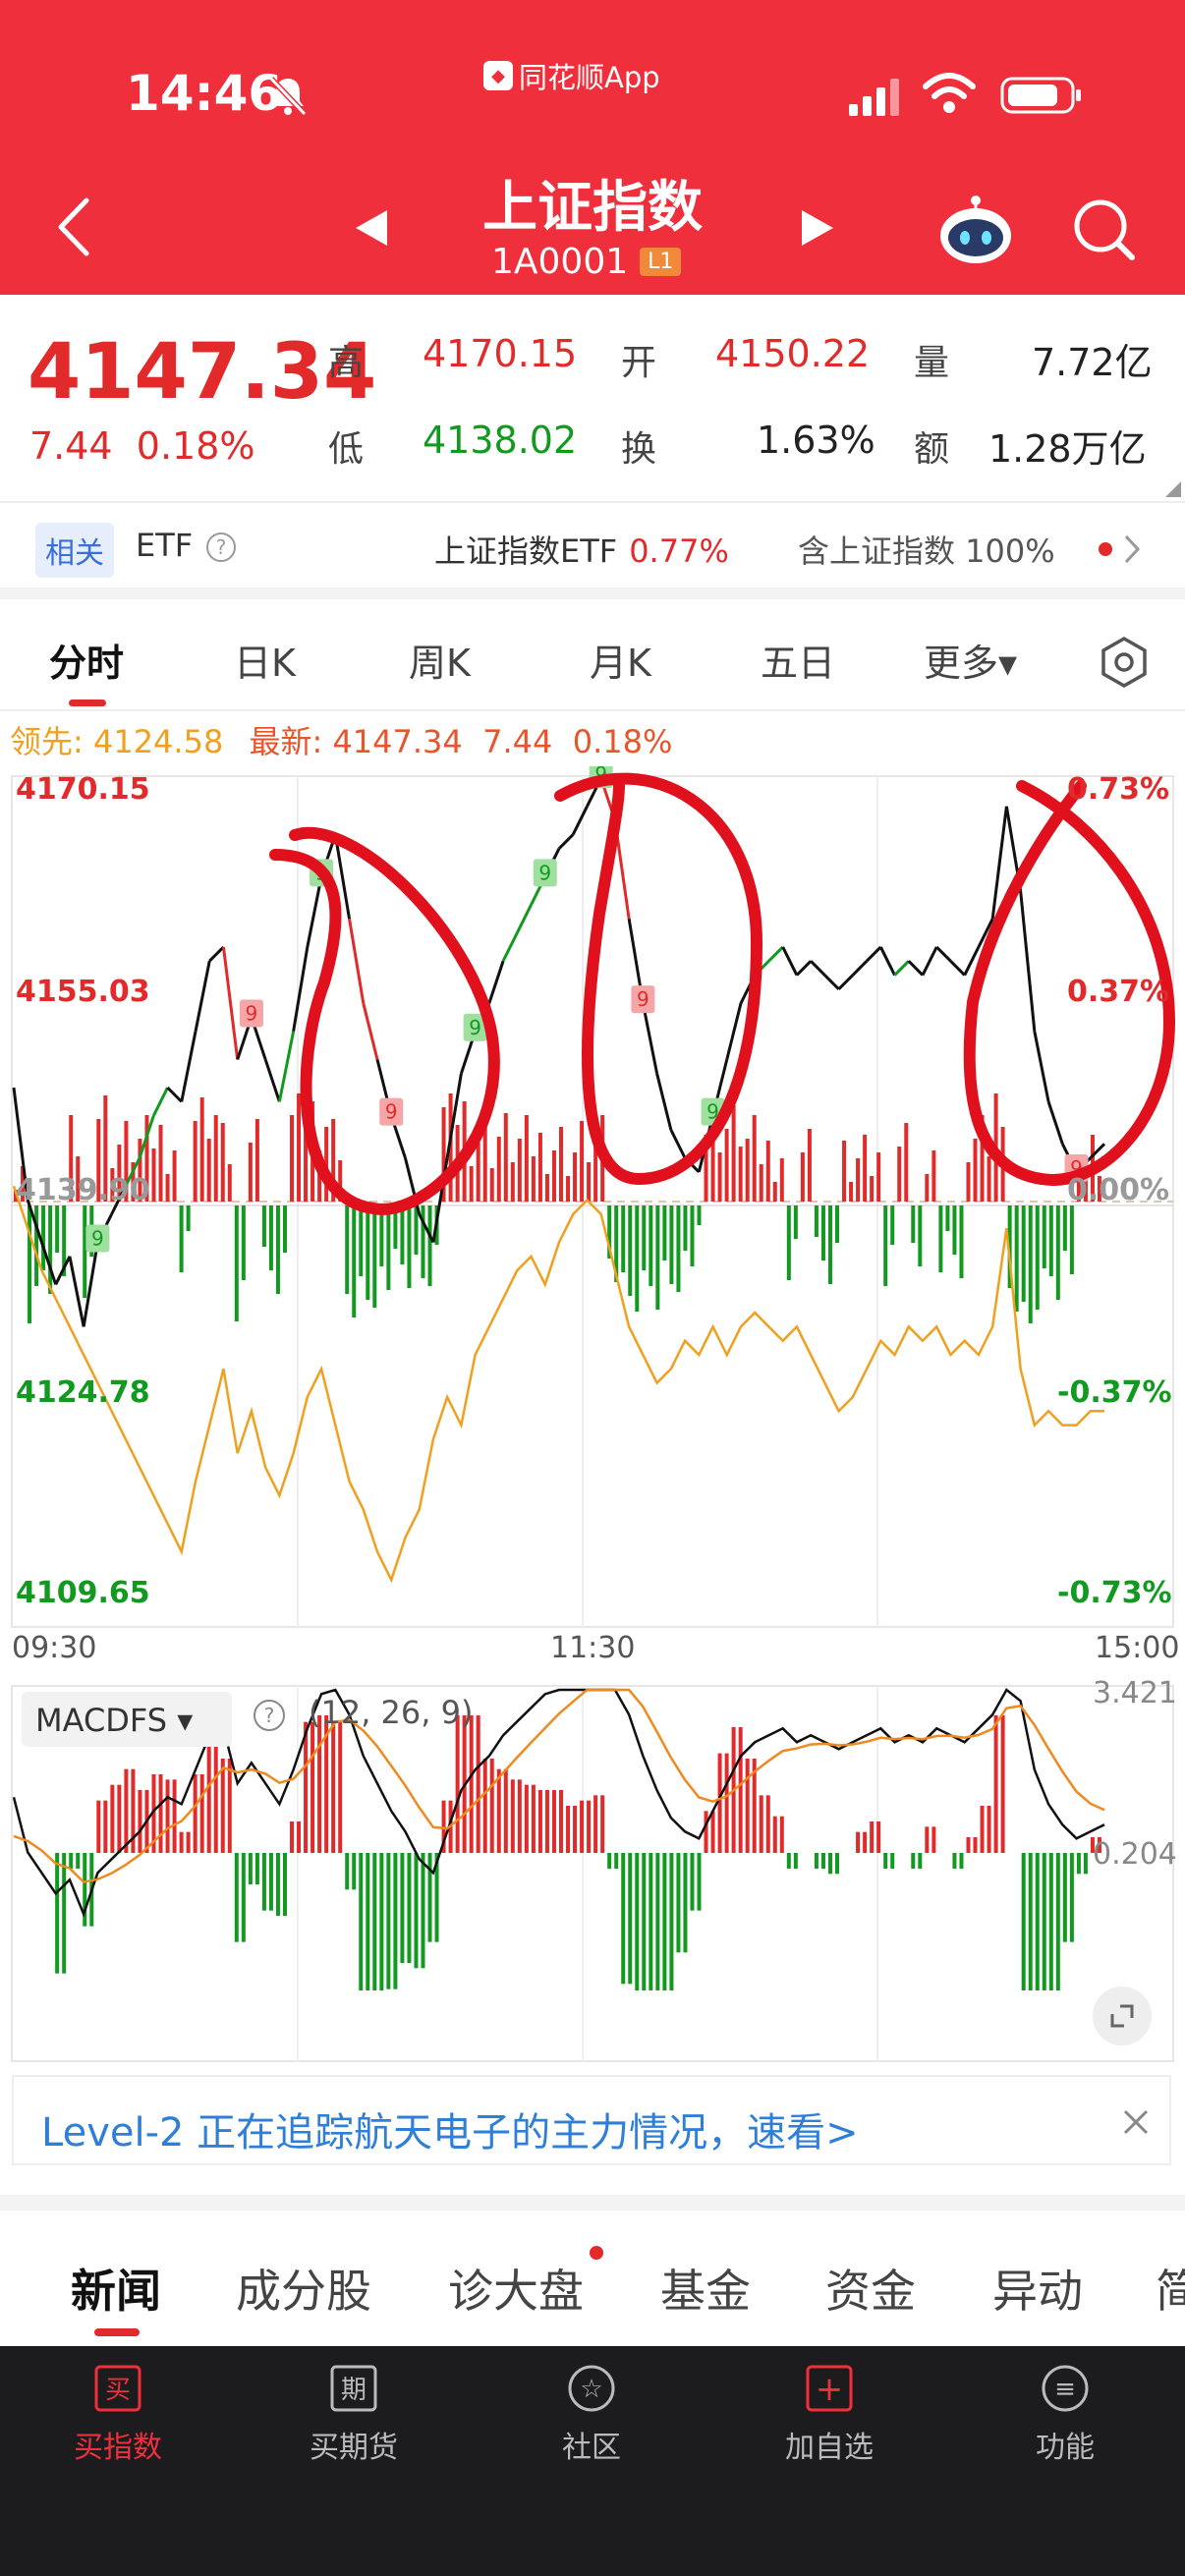  Describe the element at coordinates (265, 660) in the screenshot. I see `tab-daily-k: 日K` at that location.